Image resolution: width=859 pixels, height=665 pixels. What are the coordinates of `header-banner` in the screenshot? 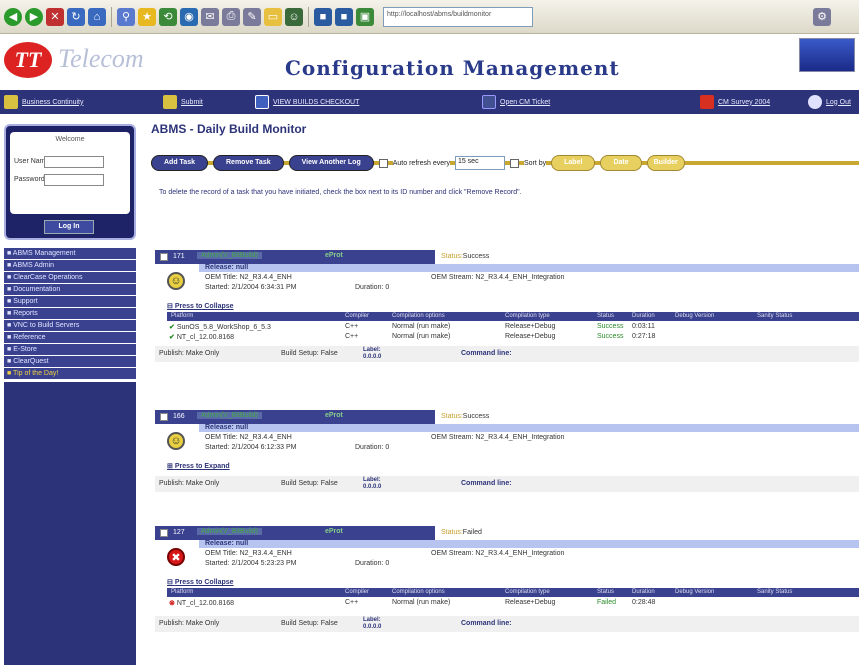 It's located at (827, 55).